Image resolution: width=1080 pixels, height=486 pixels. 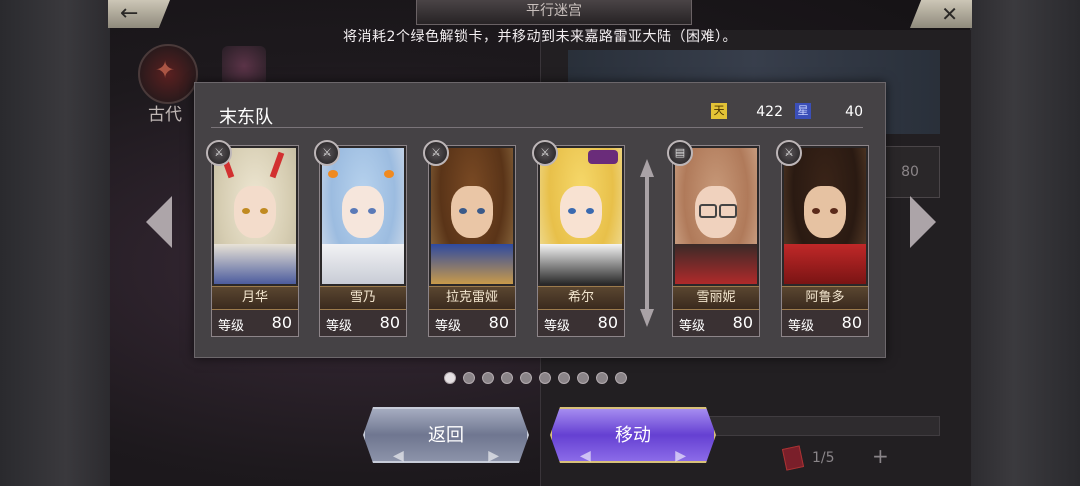 What do you see at coordinates (535, 378) in the screenshot?
I see `pagination-dots` at bounding box center [535, 378].